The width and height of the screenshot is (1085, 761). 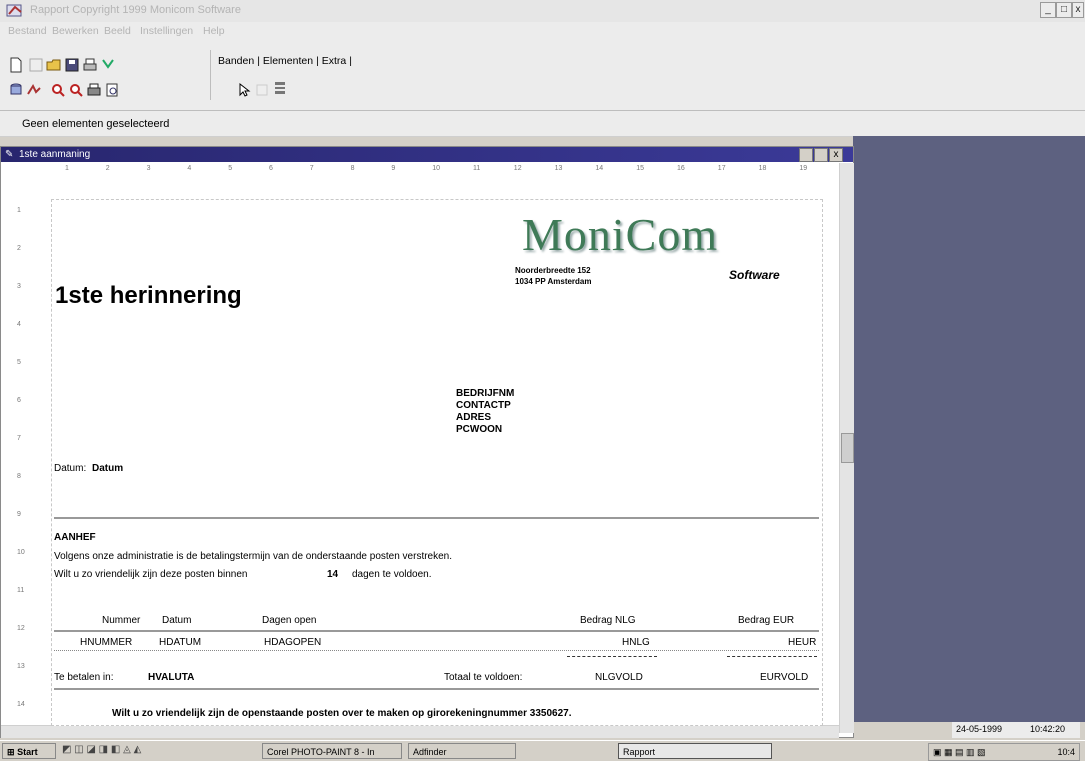 What do you see at coordinates (106, 642) in the screenshot?
I see `detail-field-nummer: HNUMMER` at bounding box center [106, 642].